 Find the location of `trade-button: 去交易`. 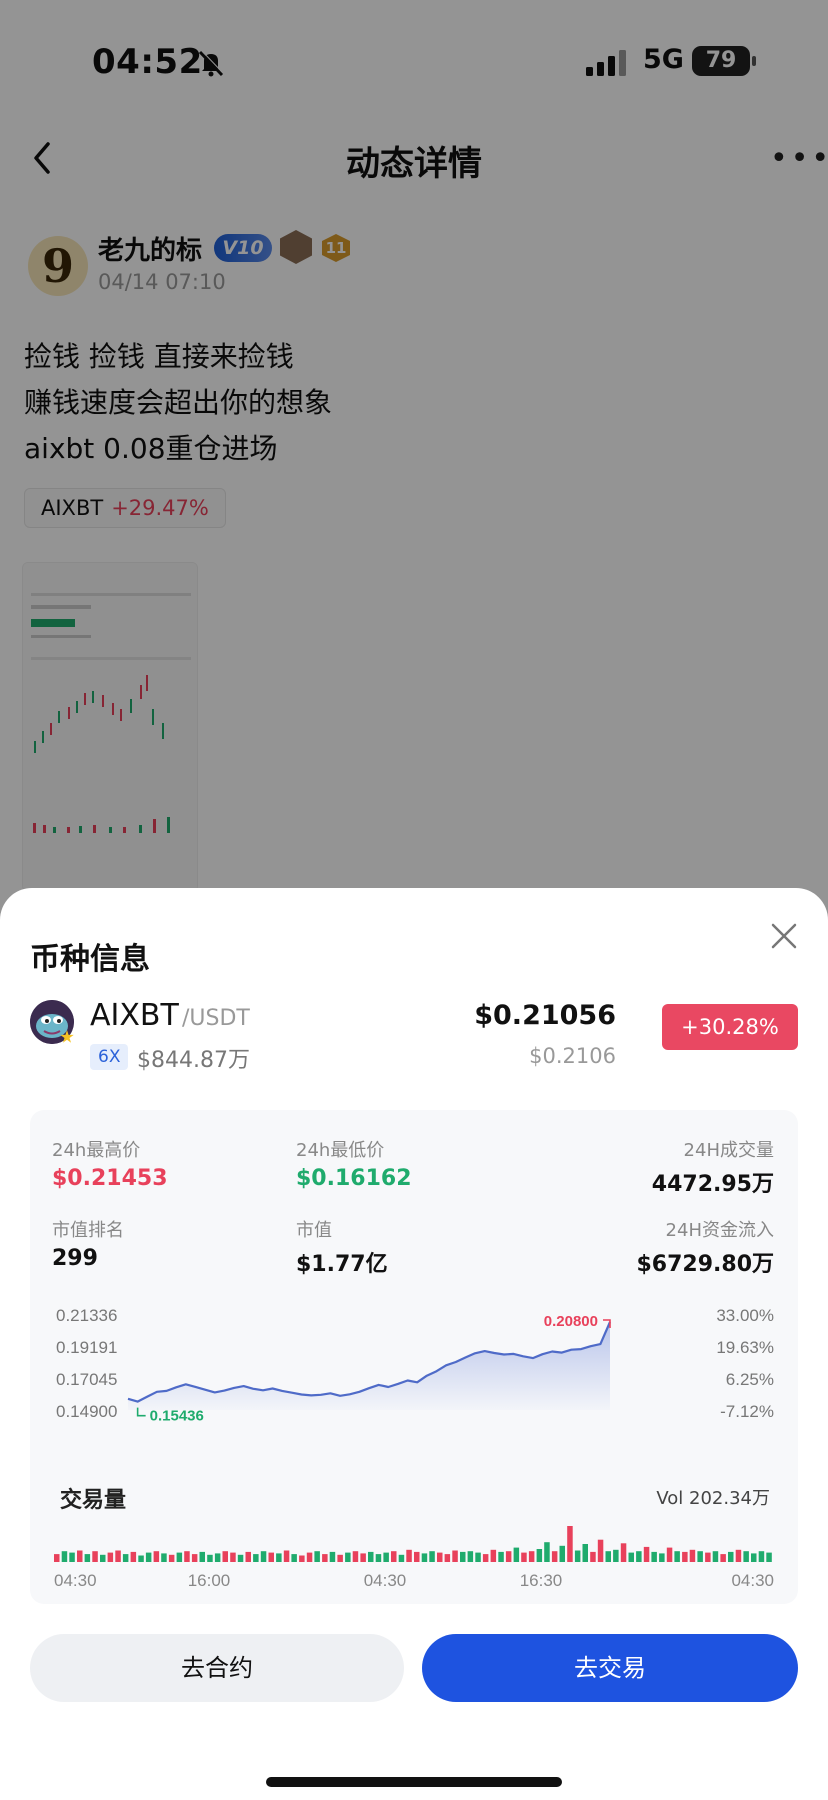

trade-button: 去交易 is located at coordinates (610, 1668).